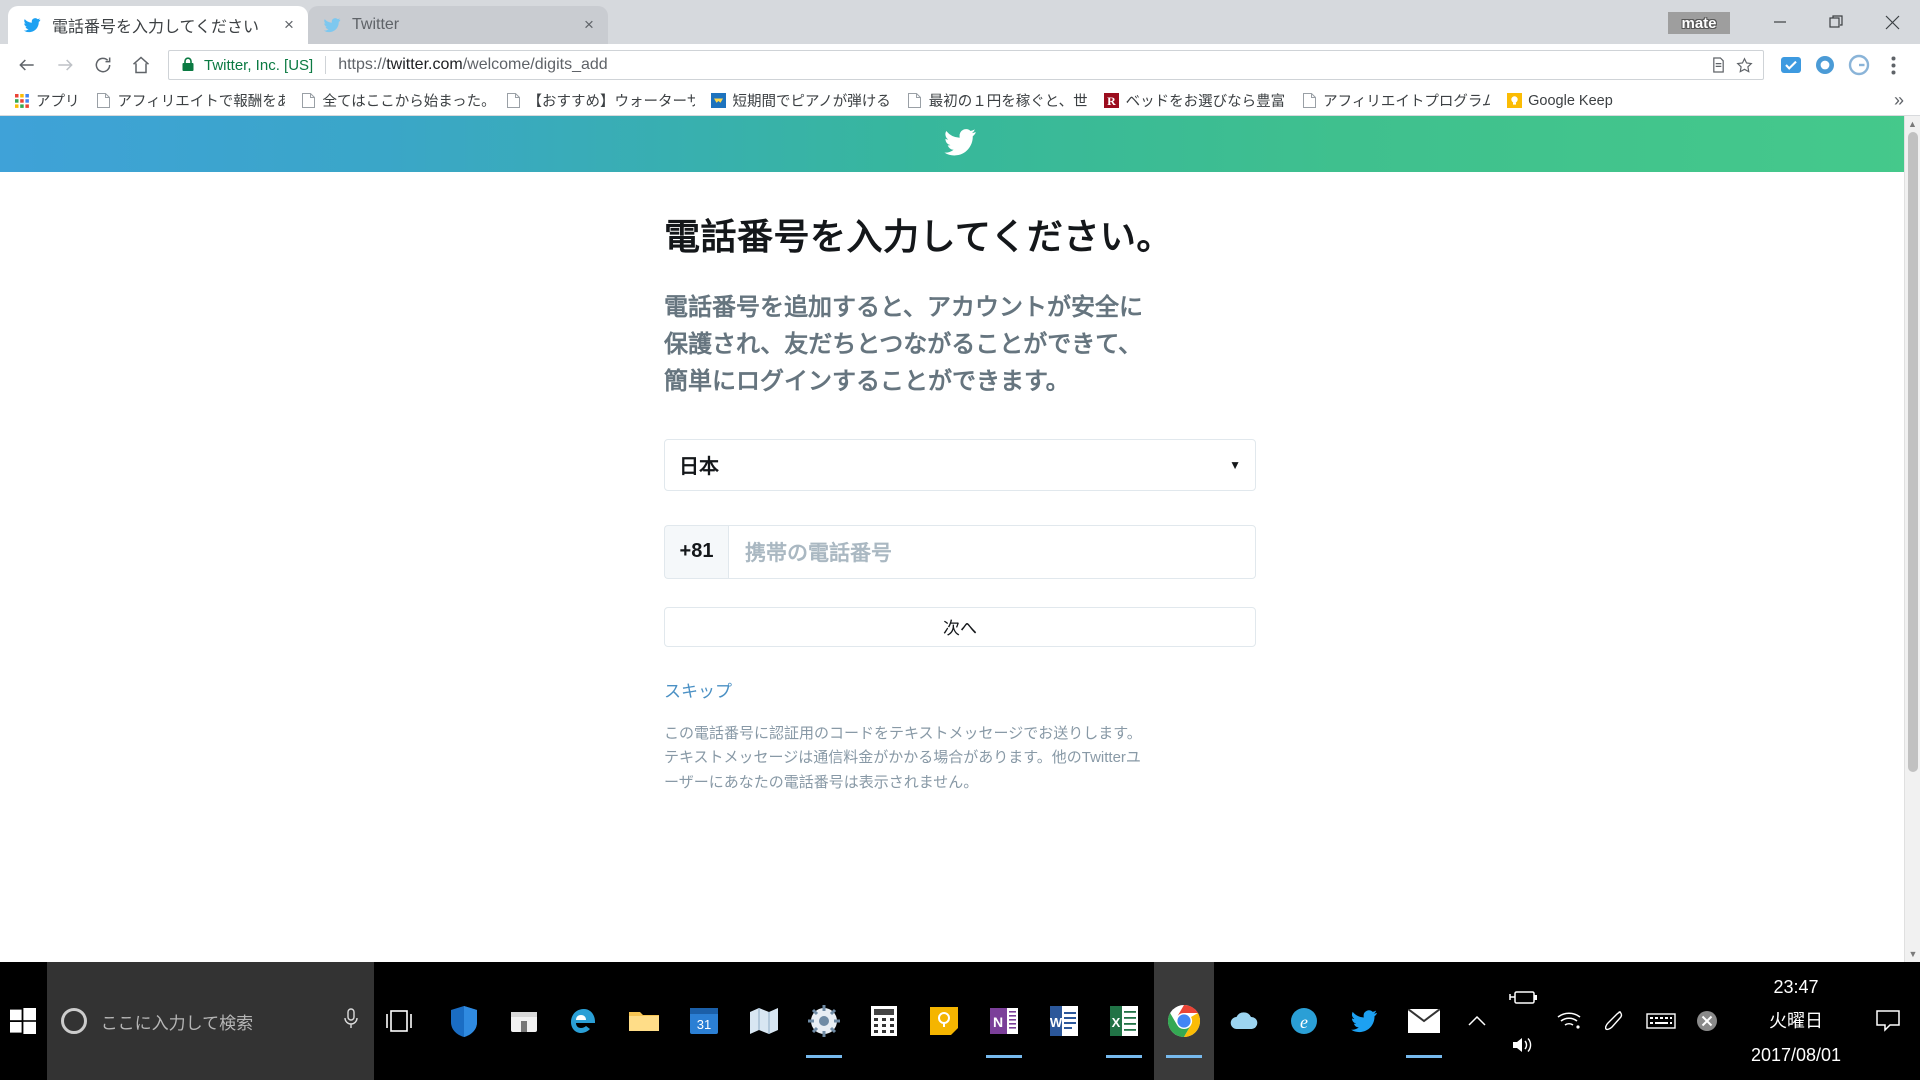 This screenshot has height=1080, width=1920. I want to click on mail-icon, so click(1424, 1021).